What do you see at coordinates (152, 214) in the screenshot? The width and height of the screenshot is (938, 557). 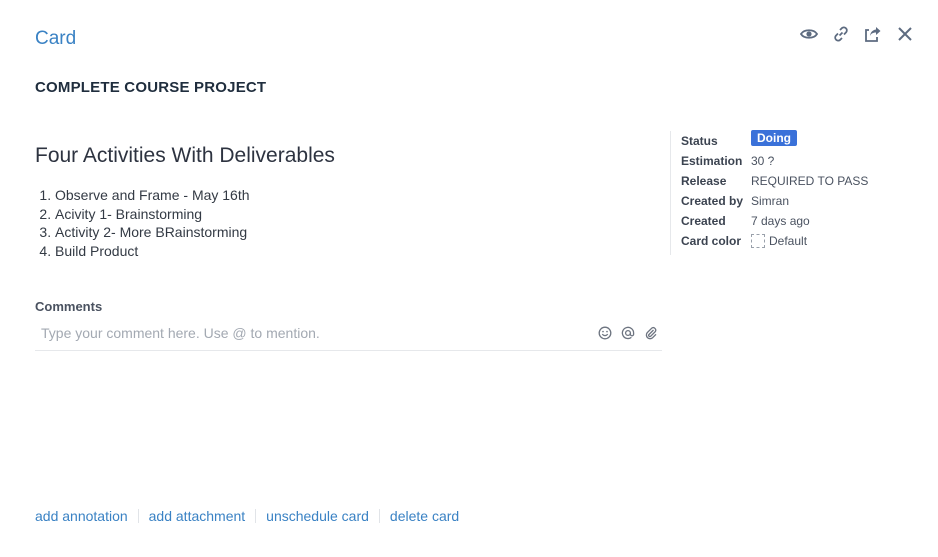 I see `list-item: Acivity 1- Brainstorming` at bounding box center [152, 214].